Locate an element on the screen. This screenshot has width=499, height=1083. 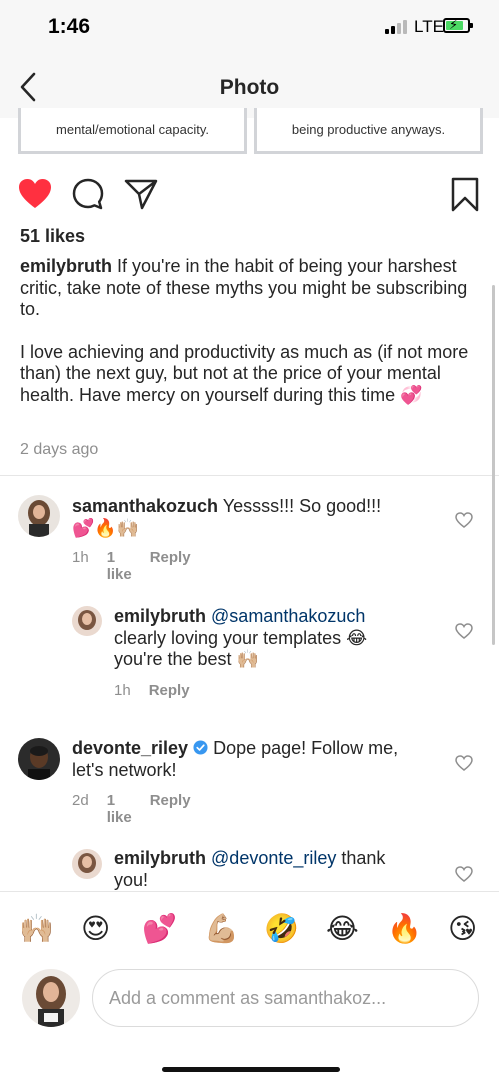
post-image-card-right: being productive anyways. is located at coordinates (368, 131).